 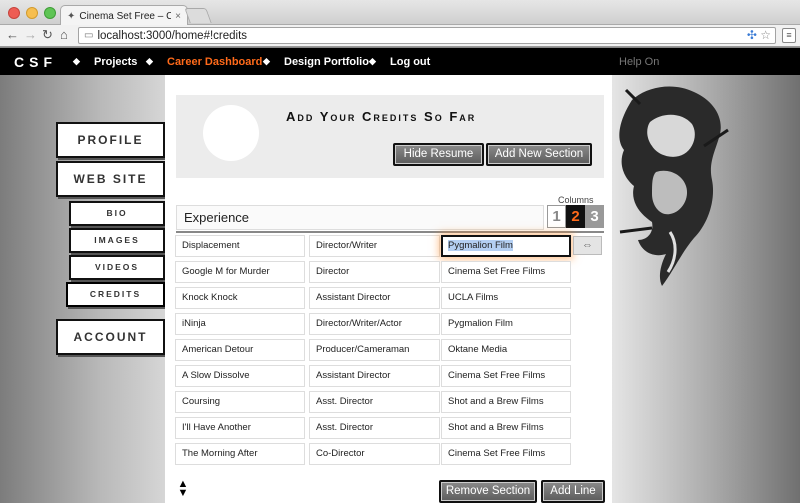 I want to click on url-text: localhost:3000/home#!credits, so click(x=172, y=35).